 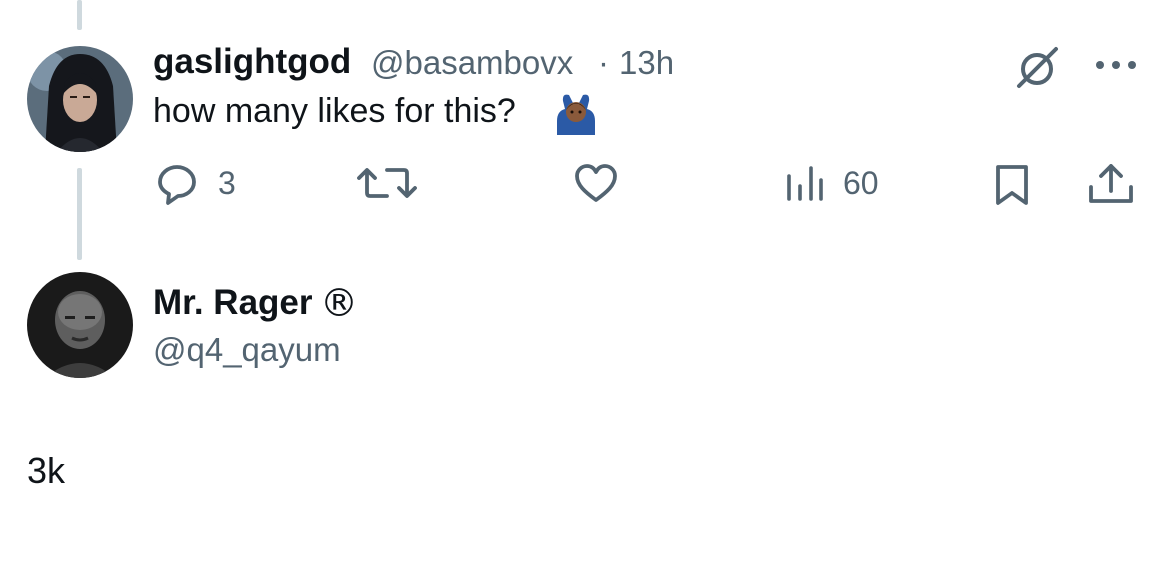 What do you see at coordinates (177, 184) in the screenshot?
I see `reply-icon` at bounding box center [177, 184].